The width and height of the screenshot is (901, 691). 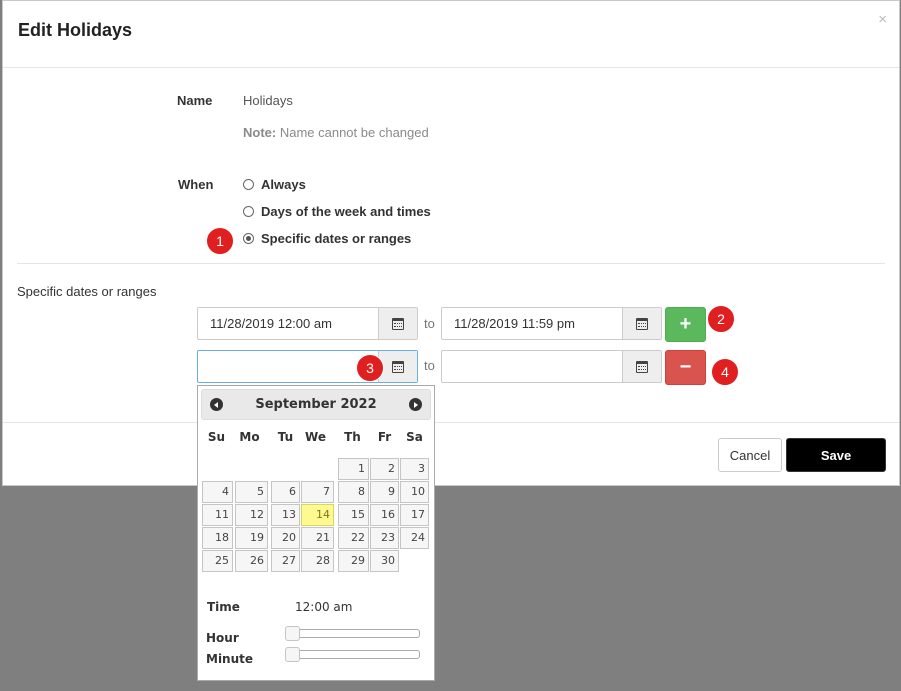 I want to click on hour-label: Hour, so click(x=222, y=638).